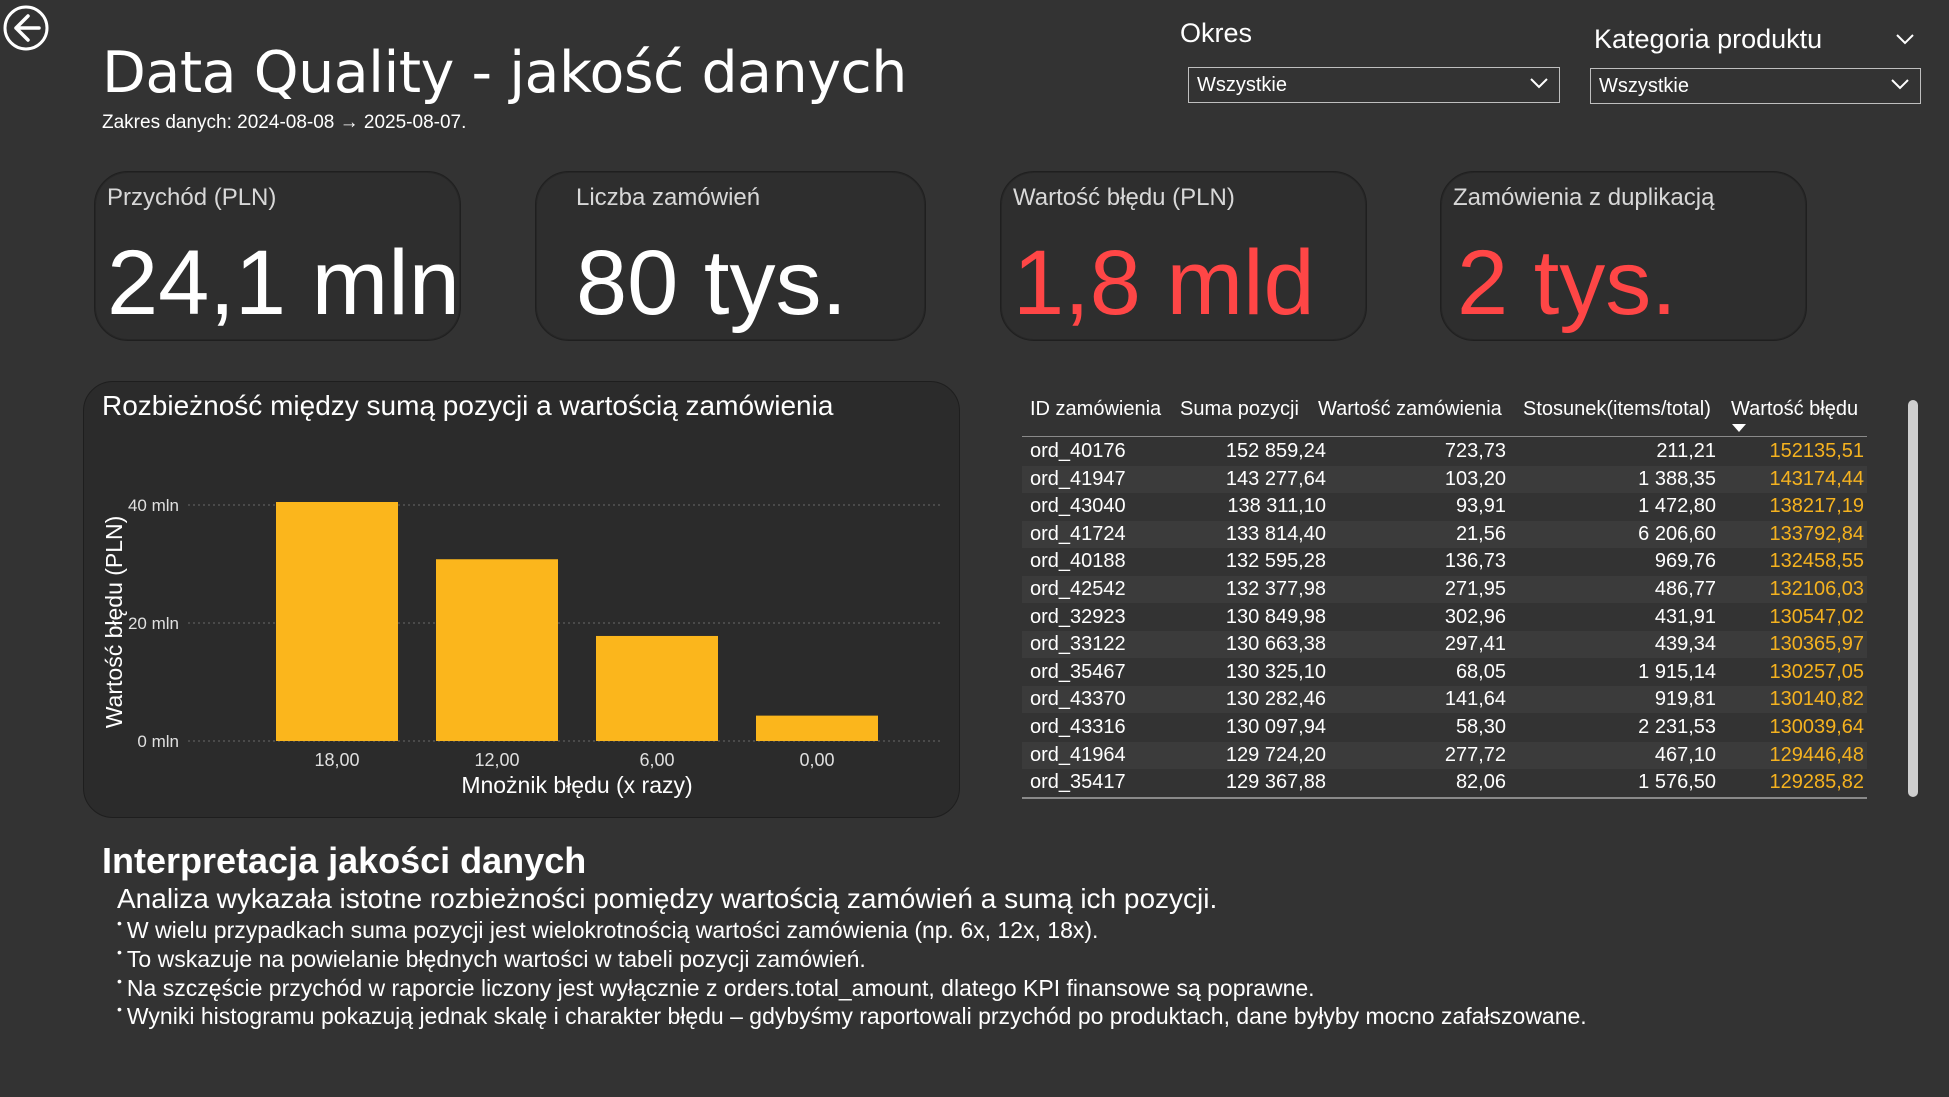 This screenshot has width=1949, height=1097. Describe the element at coordinates (668, 197) in the screenshot. I see `kpi-label: Liczba zamówień` at that location.